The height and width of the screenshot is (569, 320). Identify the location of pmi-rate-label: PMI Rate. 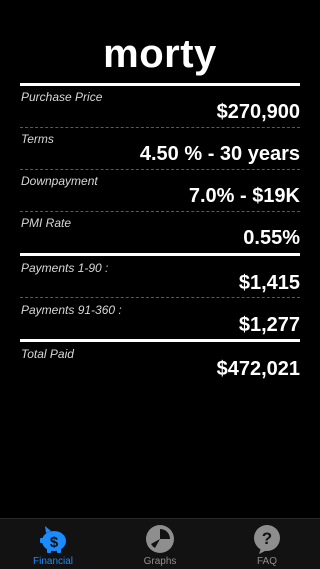
(46, 223).